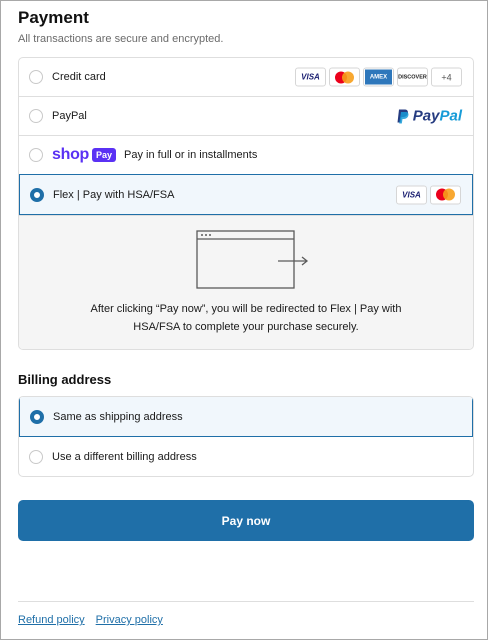  I want to click on payment-option-shop-pay: shop Pay Pay in full or in installments, so click(246, 155).